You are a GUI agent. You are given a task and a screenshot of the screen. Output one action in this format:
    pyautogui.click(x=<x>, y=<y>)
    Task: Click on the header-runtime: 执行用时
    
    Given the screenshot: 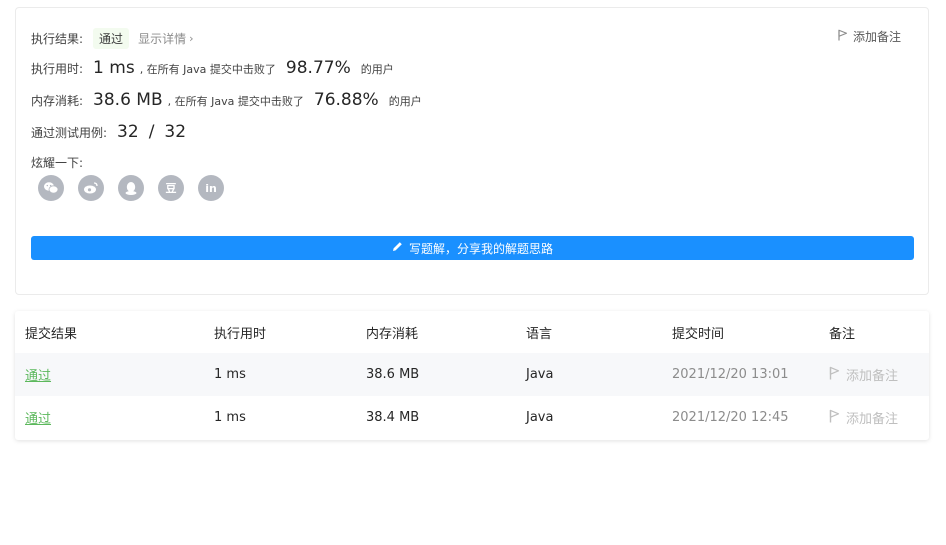 What is the action you would take?
    pyautogui.click(x=240, y=334)
    